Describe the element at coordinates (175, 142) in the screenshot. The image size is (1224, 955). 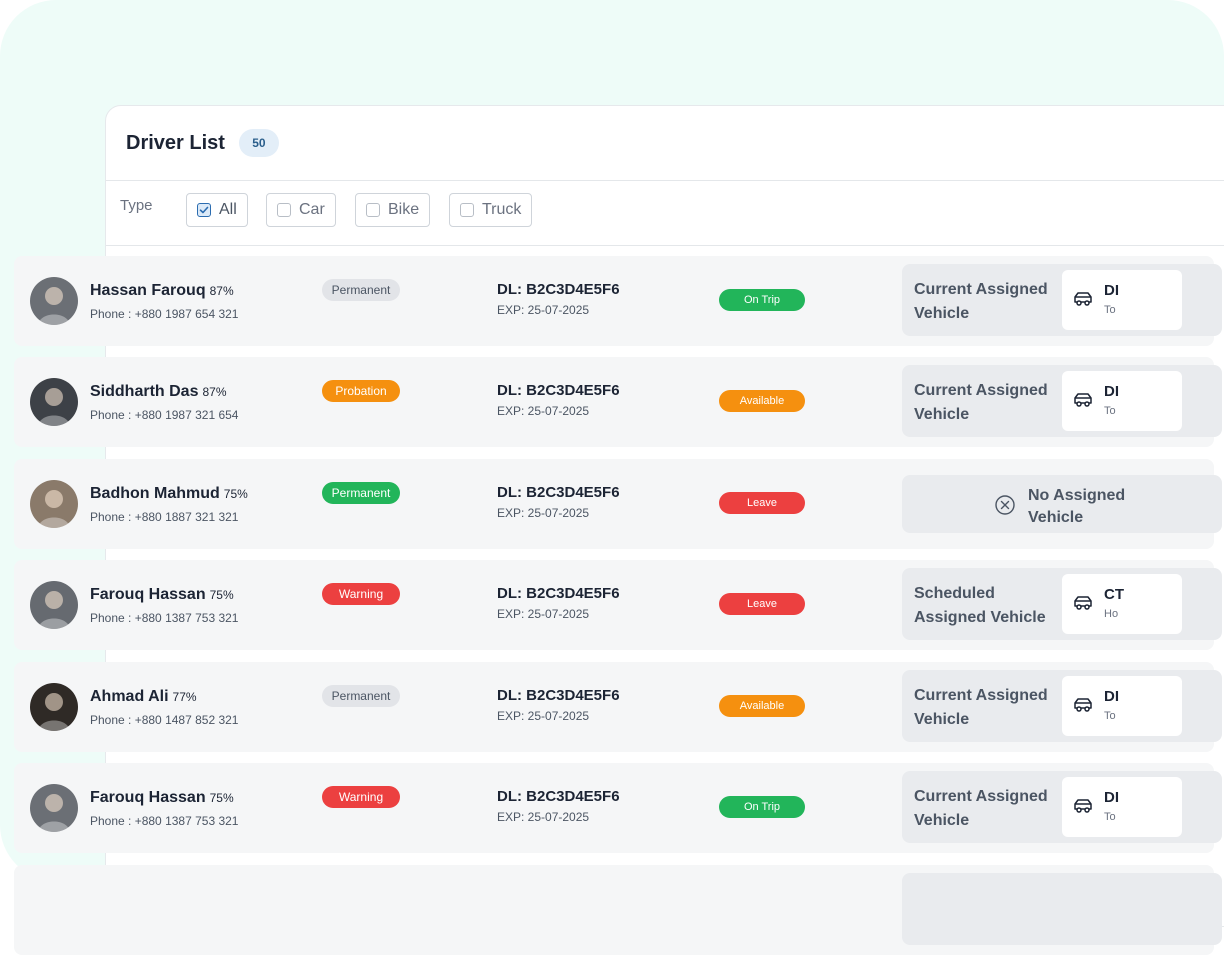
I see `page-title: Driver List` at that location.